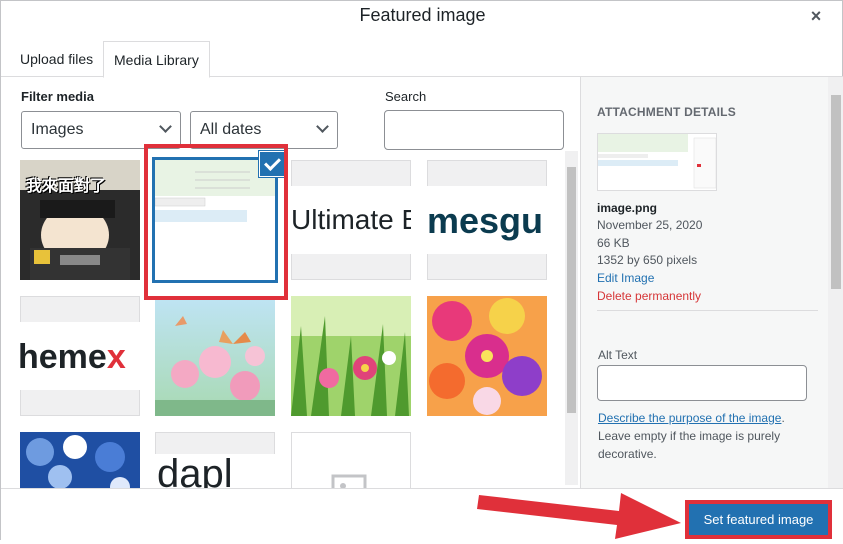 The height and width of the screenshot is (544, 843). Describe the element at coordinates (758, 519) in the screenshot. I see `set-featured-image-button: Set featured image` at that location.